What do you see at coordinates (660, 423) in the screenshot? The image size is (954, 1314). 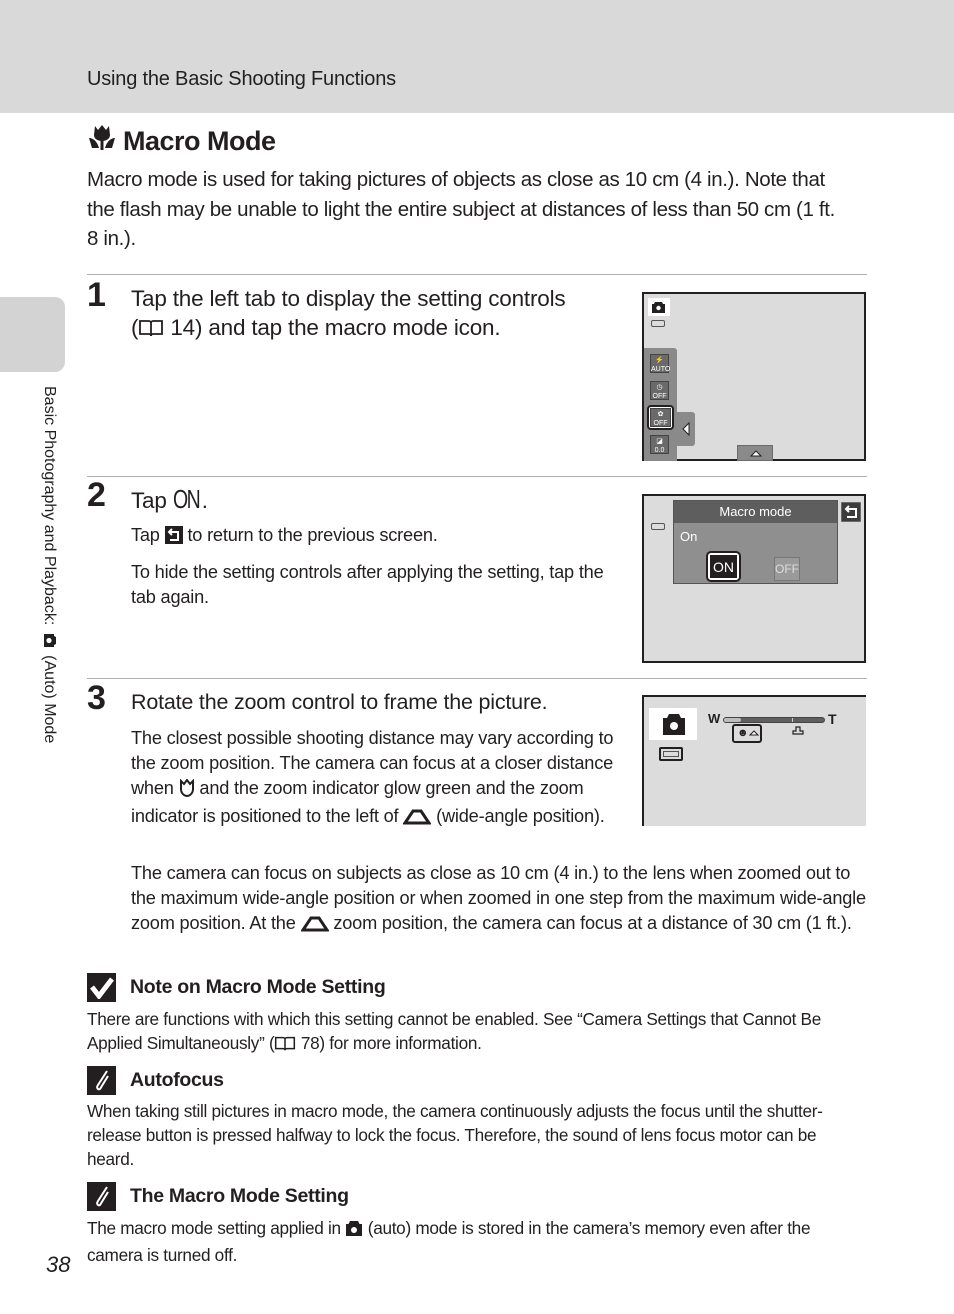 I see `control-label: OFF` at bounding box center [660, 423].